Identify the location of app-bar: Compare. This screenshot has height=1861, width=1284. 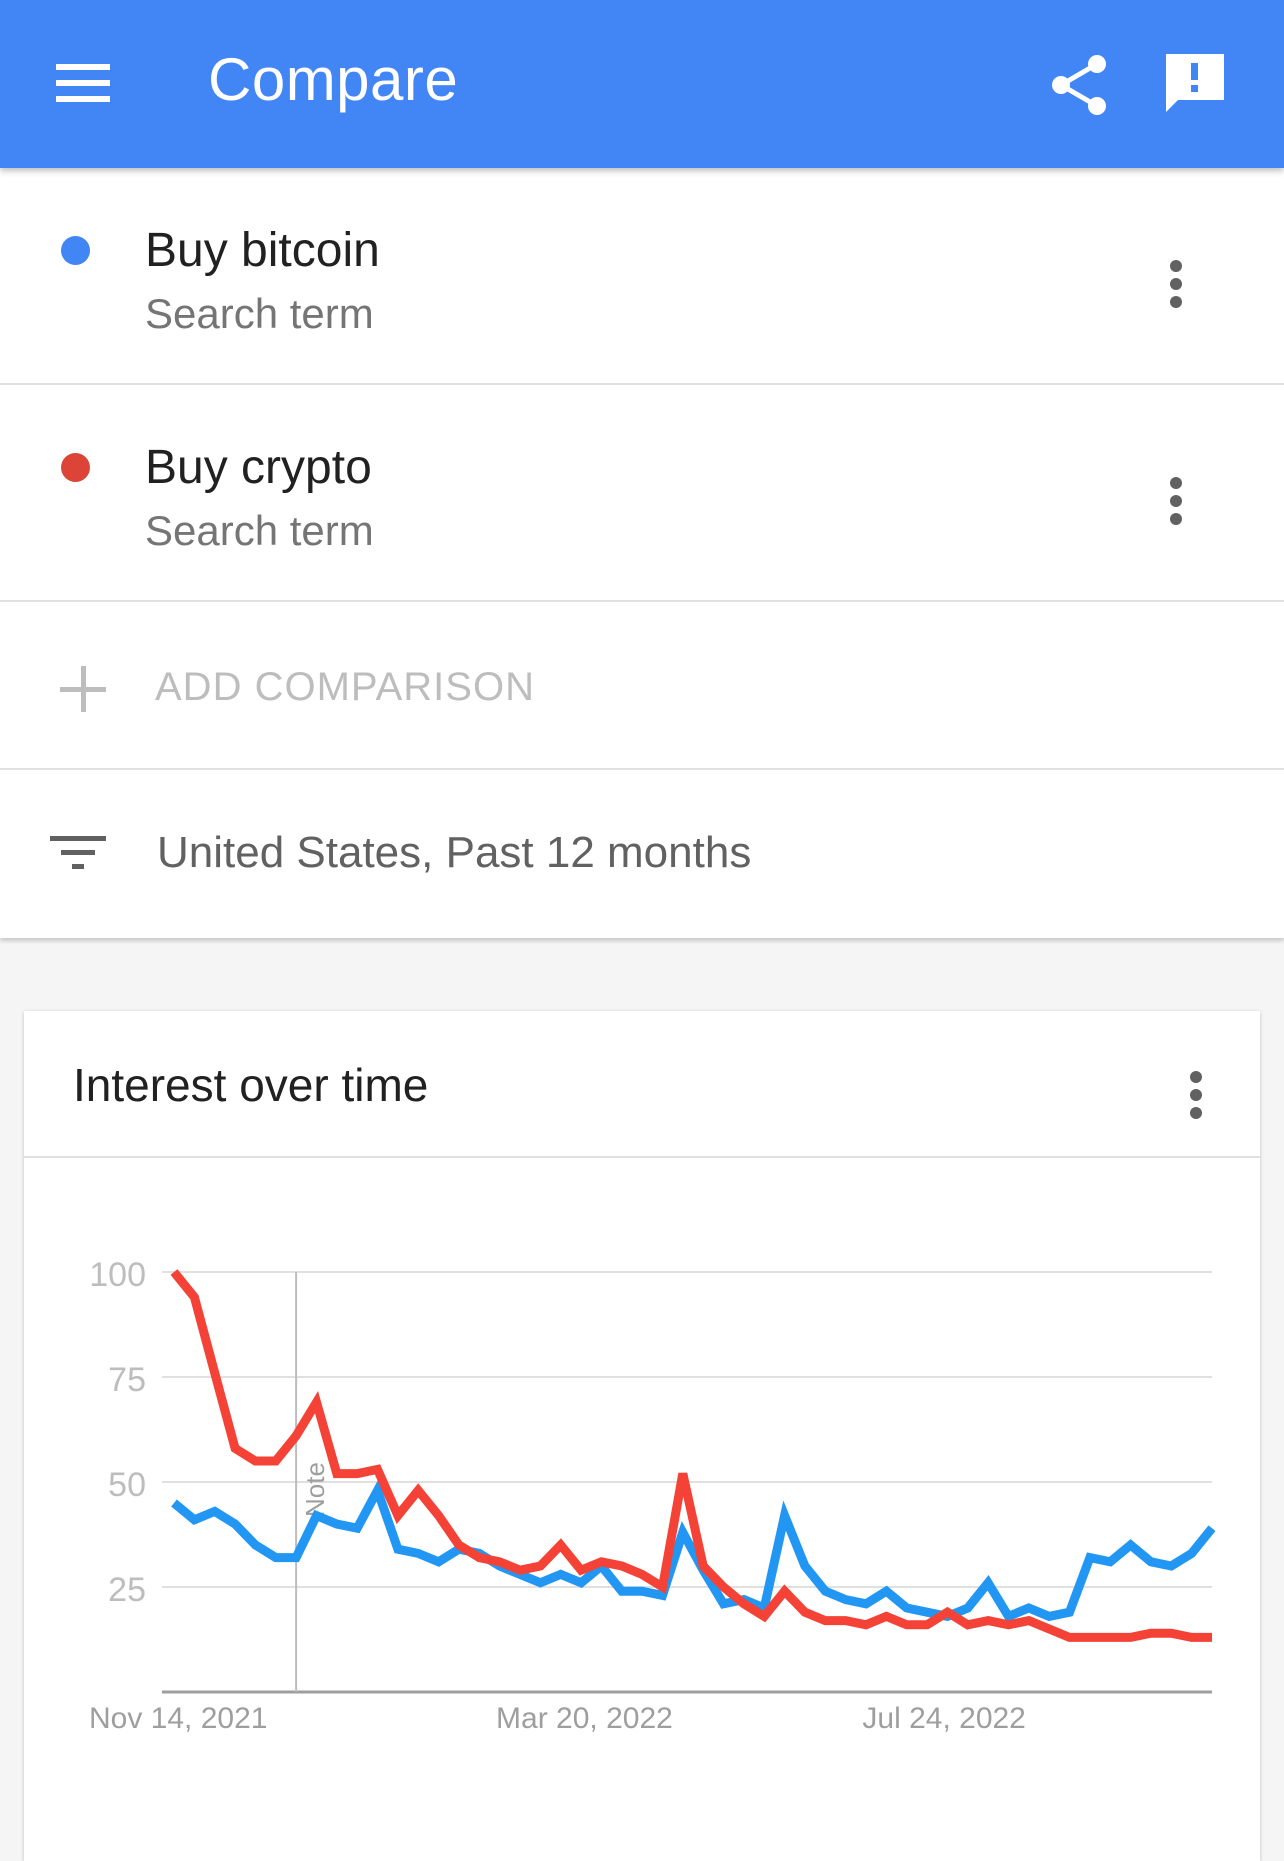
(642, 84).